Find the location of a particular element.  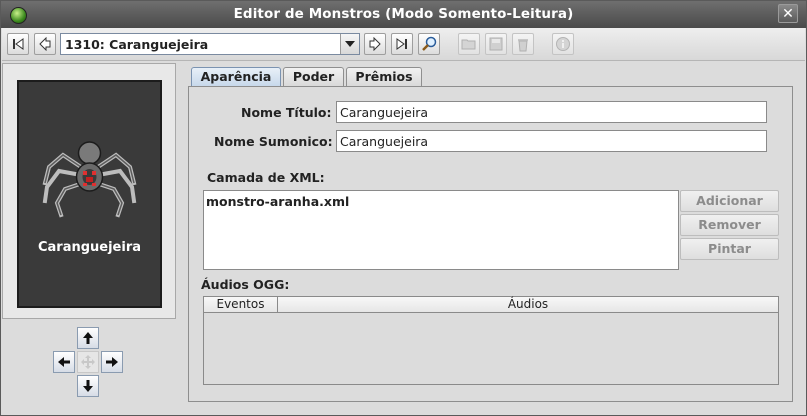

table-header: Eventos Áudios is located at coordinates (491, 305).